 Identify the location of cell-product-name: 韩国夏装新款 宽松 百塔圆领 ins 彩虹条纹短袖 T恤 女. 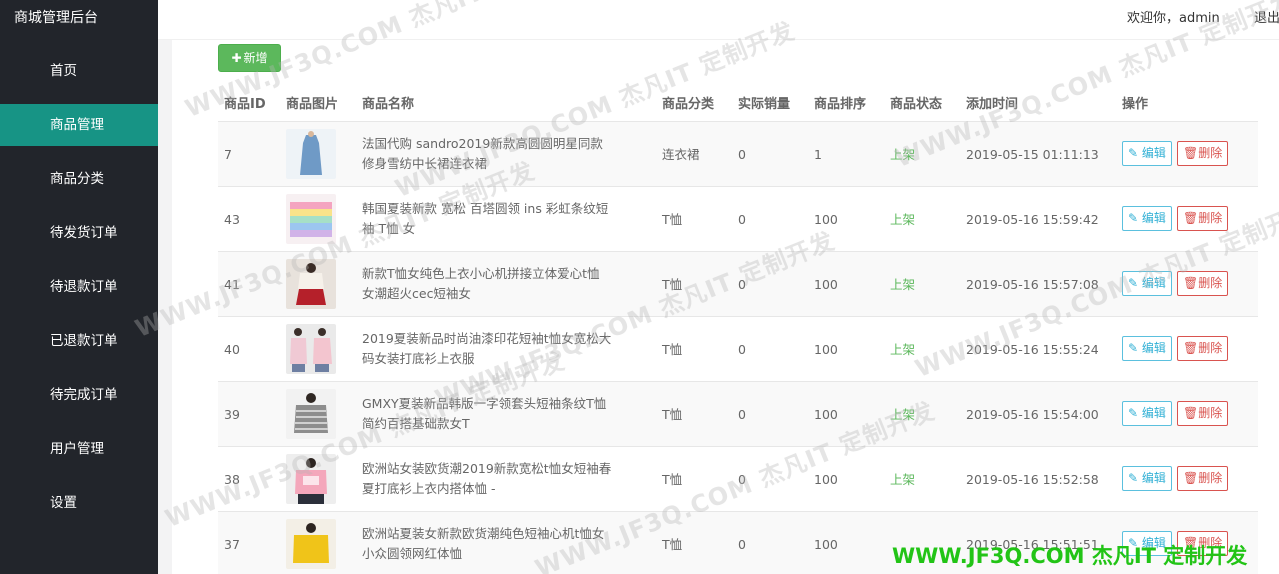
(485, 218).